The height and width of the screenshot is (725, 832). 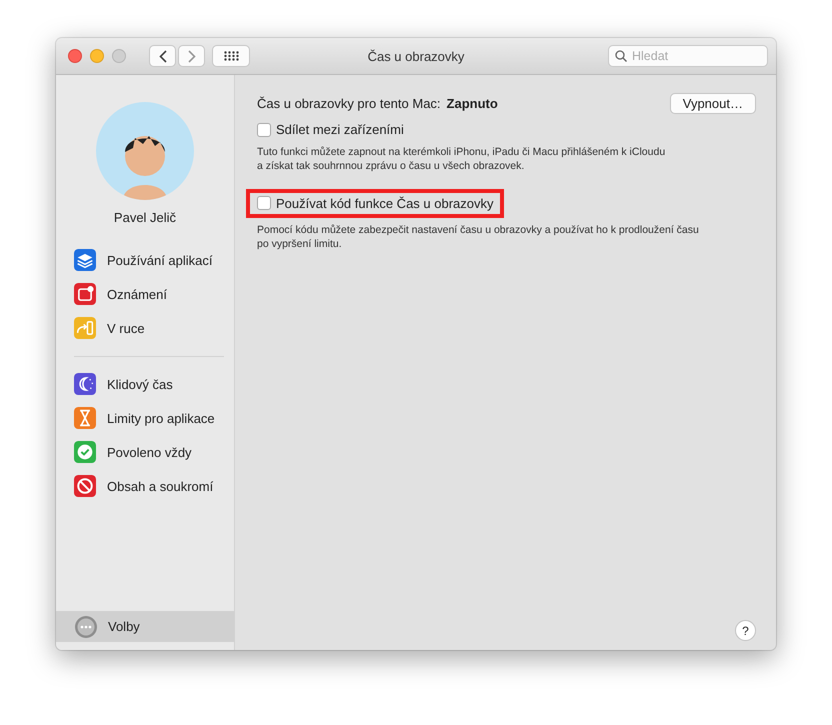 I want to click on checkbox: Sdílet mezi zařízeními, so click(x=330, y=129).